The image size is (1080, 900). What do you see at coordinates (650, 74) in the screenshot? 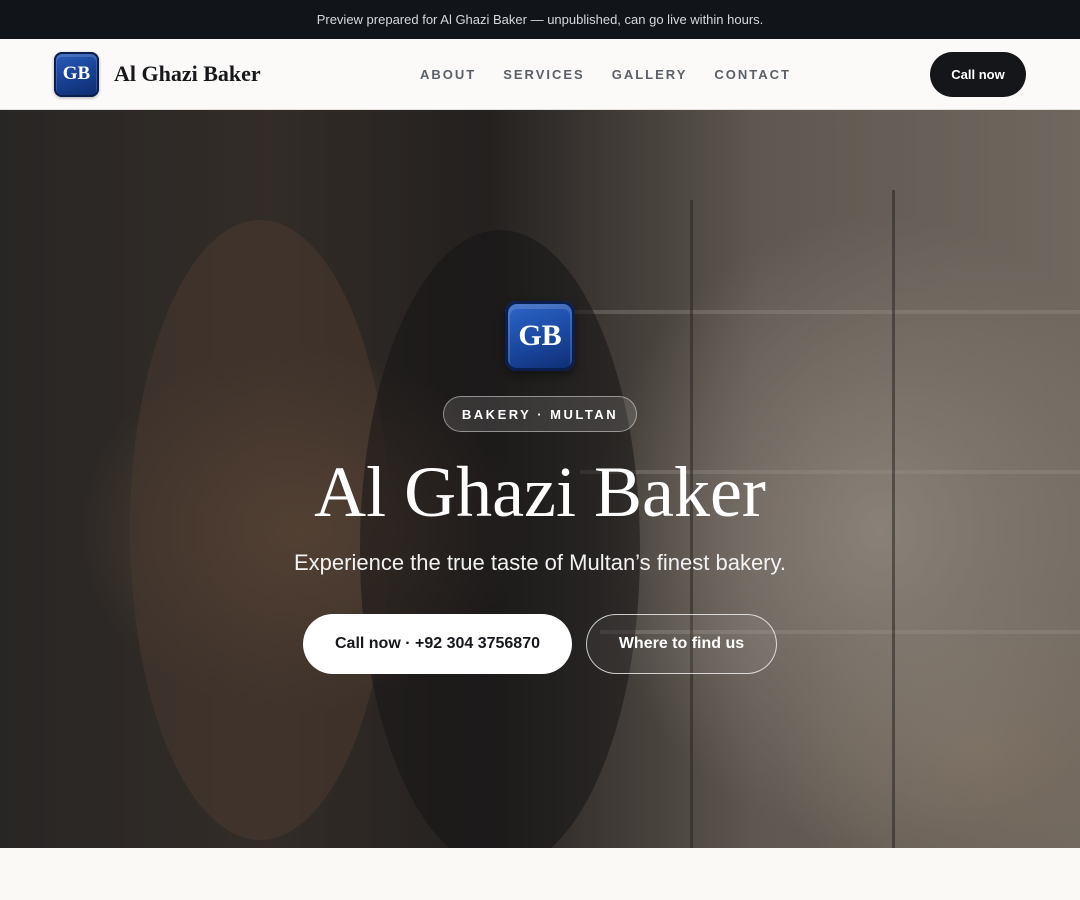
I see `nav-link-gallery: GALLERY` at bounding box center [650, 74].